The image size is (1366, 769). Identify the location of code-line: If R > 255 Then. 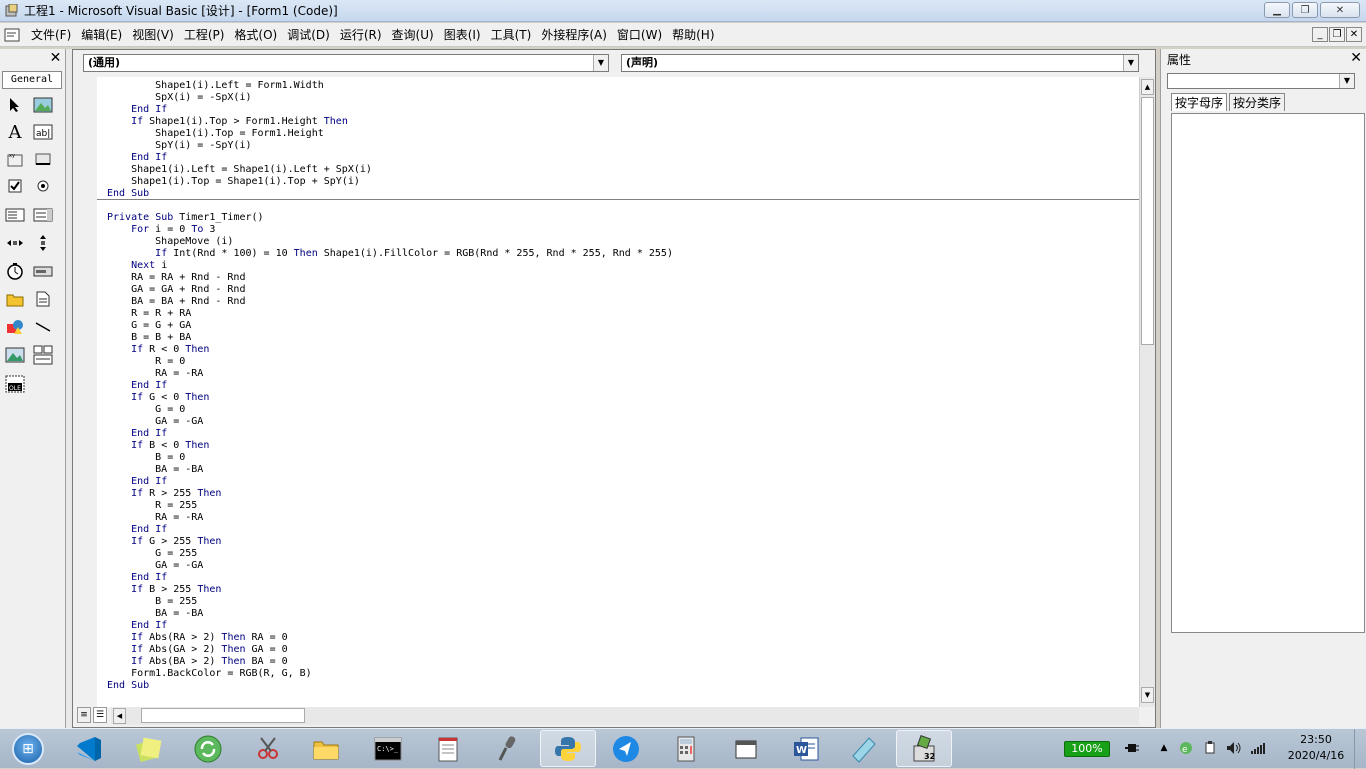
(164, 494).